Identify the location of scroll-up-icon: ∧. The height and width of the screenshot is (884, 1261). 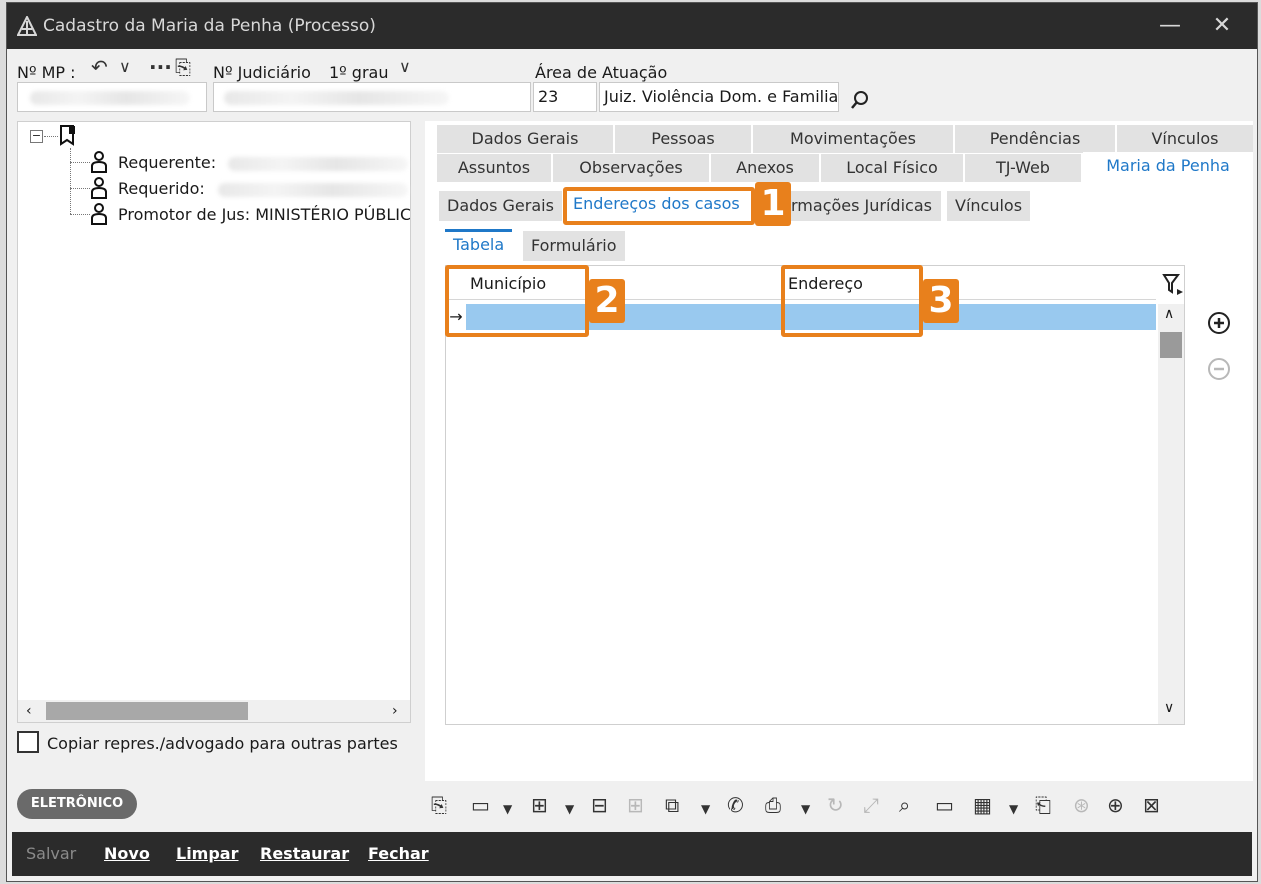
(1169, 314).